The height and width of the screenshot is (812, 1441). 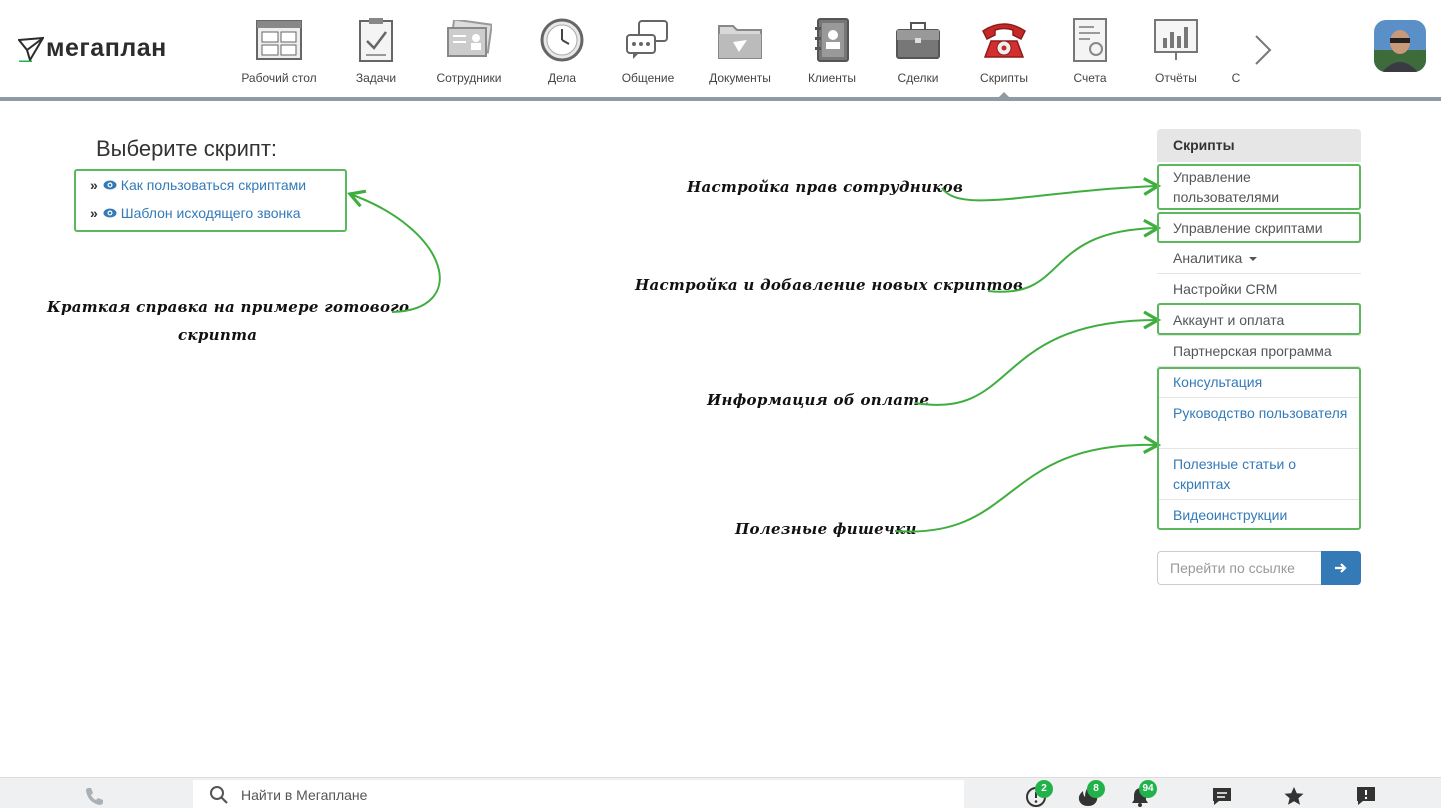 I want to click on search-icon, so click(x=219, y=794).